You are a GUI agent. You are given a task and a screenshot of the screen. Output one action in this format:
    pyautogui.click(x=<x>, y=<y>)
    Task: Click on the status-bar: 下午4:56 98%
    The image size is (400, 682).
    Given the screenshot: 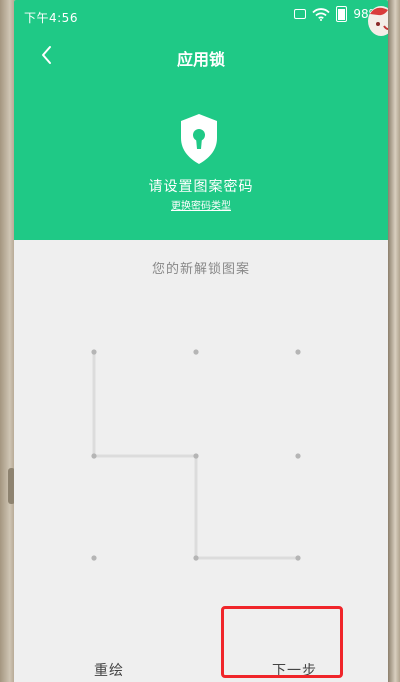 What is the action you would take?
    pyautogui.click(x=201, y=18)
    